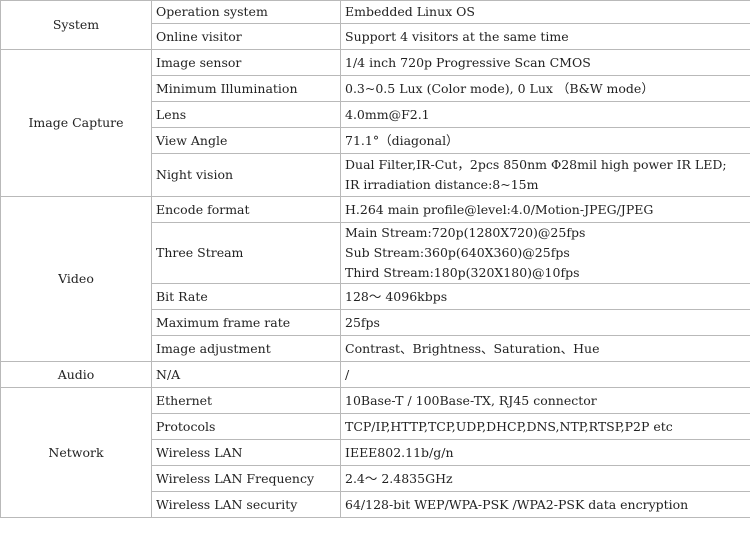 The height and width of the screenshot is (533, 750). I want to click on item-name-cell: Minimum Illumination, so click(246, 88).